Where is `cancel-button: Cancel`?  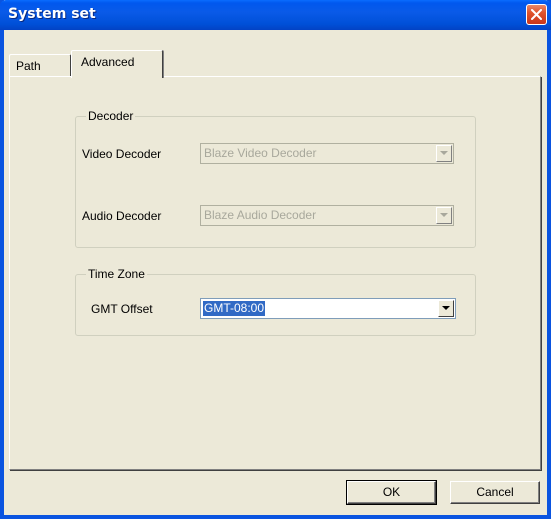
cancel-button: Cancel is located at coordinates (495, 492).